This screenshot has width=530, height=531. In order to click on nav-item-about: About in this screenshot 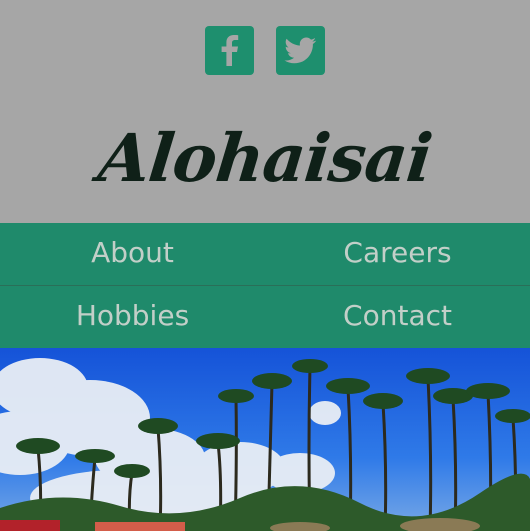, I will do `click(132, 254)`.